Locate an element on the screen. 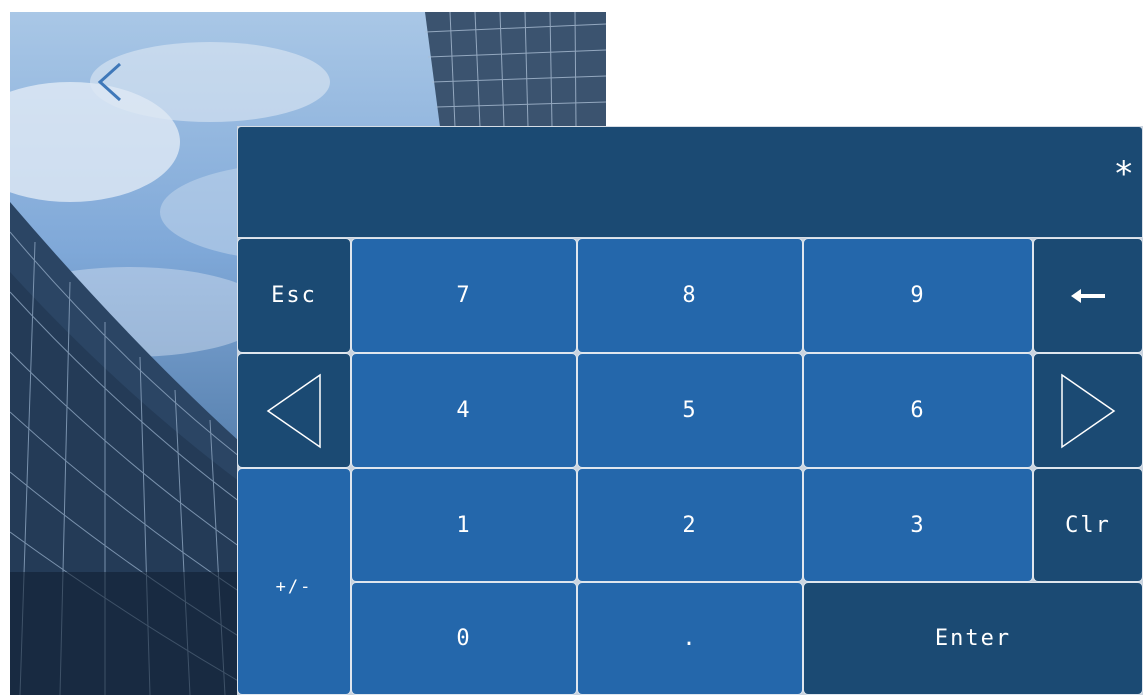 Image resolution: width=1145 pixels, height=695 pixels. key-3: 3 is located at coordinates (918, 525).